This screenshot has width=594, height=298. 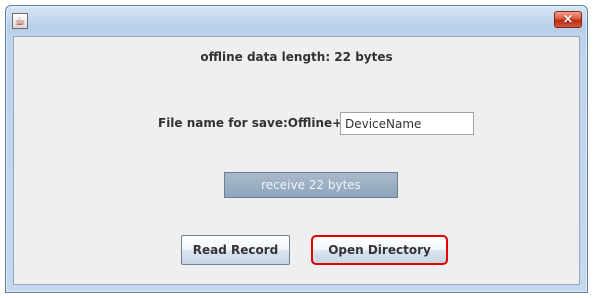 What do you see at coordinates (379, 250) in the screenshot?
I see `open-directory-button: Open Directory` at bounding box center [379, 250].